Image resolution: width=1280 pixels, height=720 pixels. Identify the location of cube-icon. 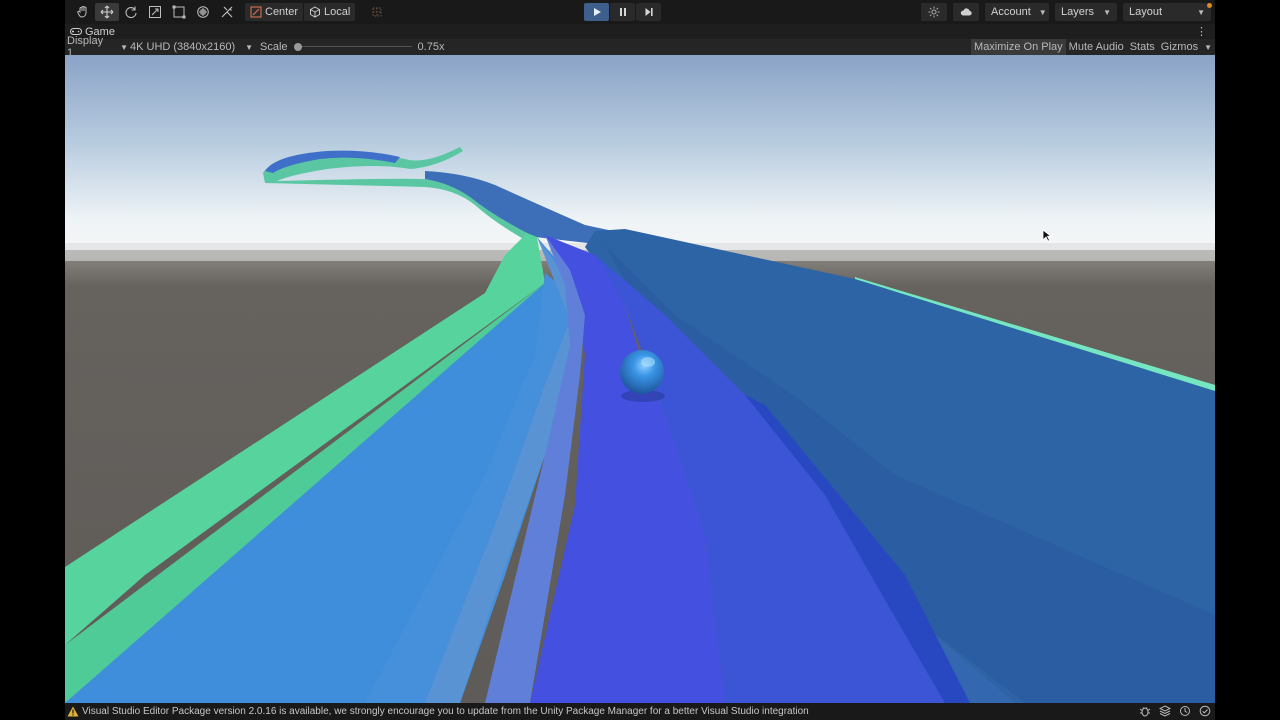
(315, 12).